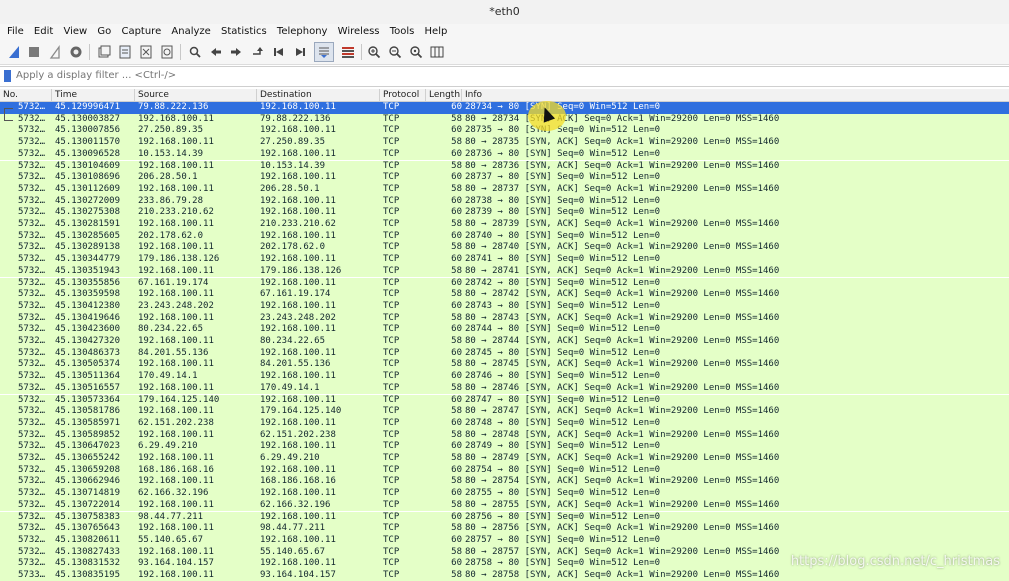 This screenshot has width=1009, height=581. Describe the element at coordinates (456, 305) in the screenshot. I see `packet-length: 60` at that location.